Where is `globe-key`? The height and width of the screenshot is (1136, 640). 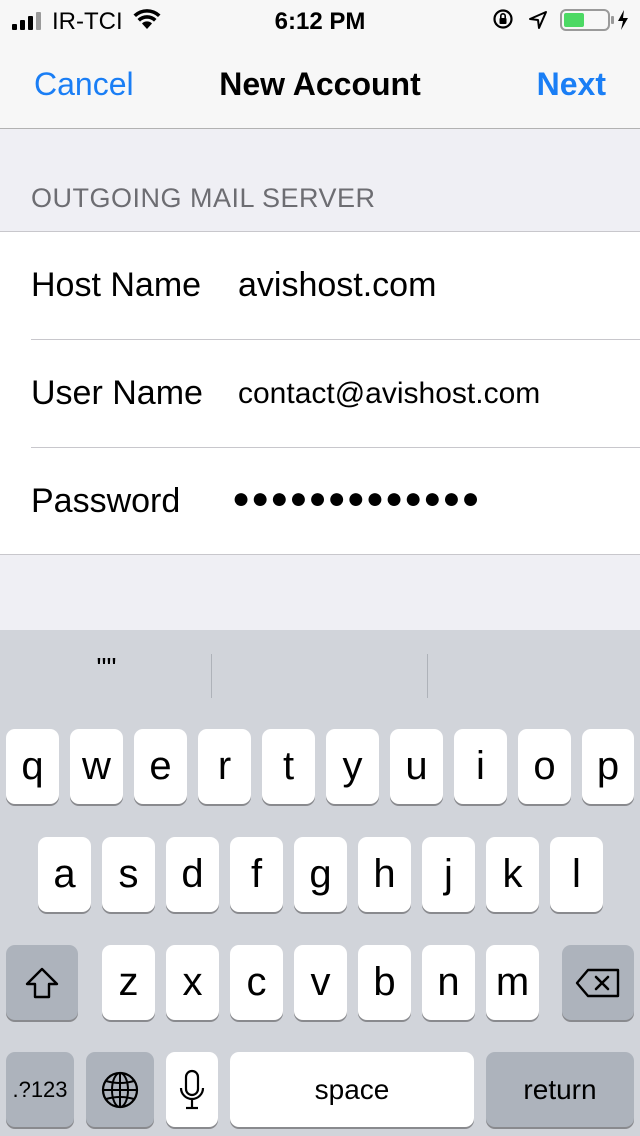
globe-key is located at coordinates (120, 1089).